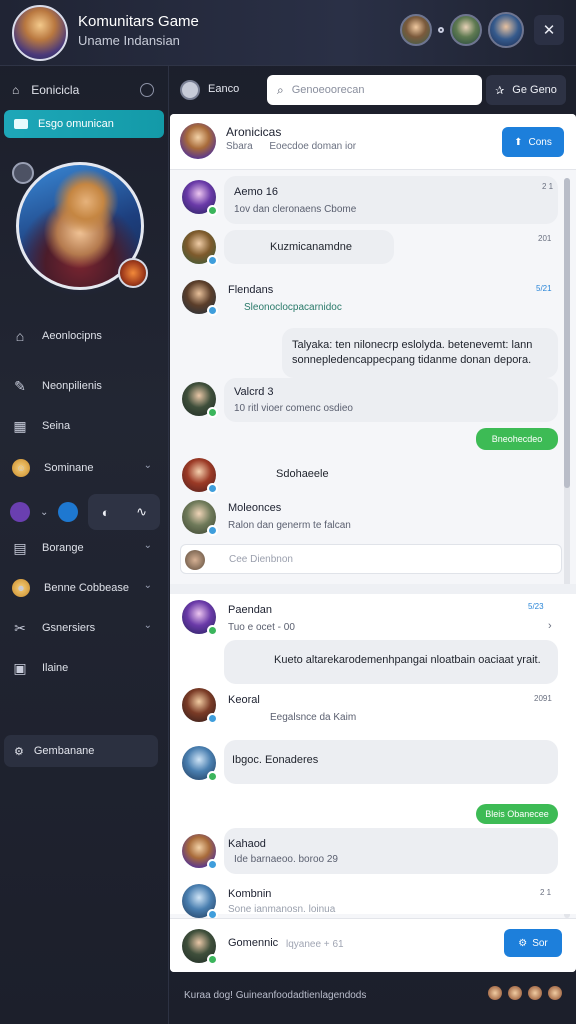 The width and height of the screenshot is (576, 1024). Describe the element at coordinates (21, 588) in the screenshot. I see `emoji-icon: ☻` at that location.